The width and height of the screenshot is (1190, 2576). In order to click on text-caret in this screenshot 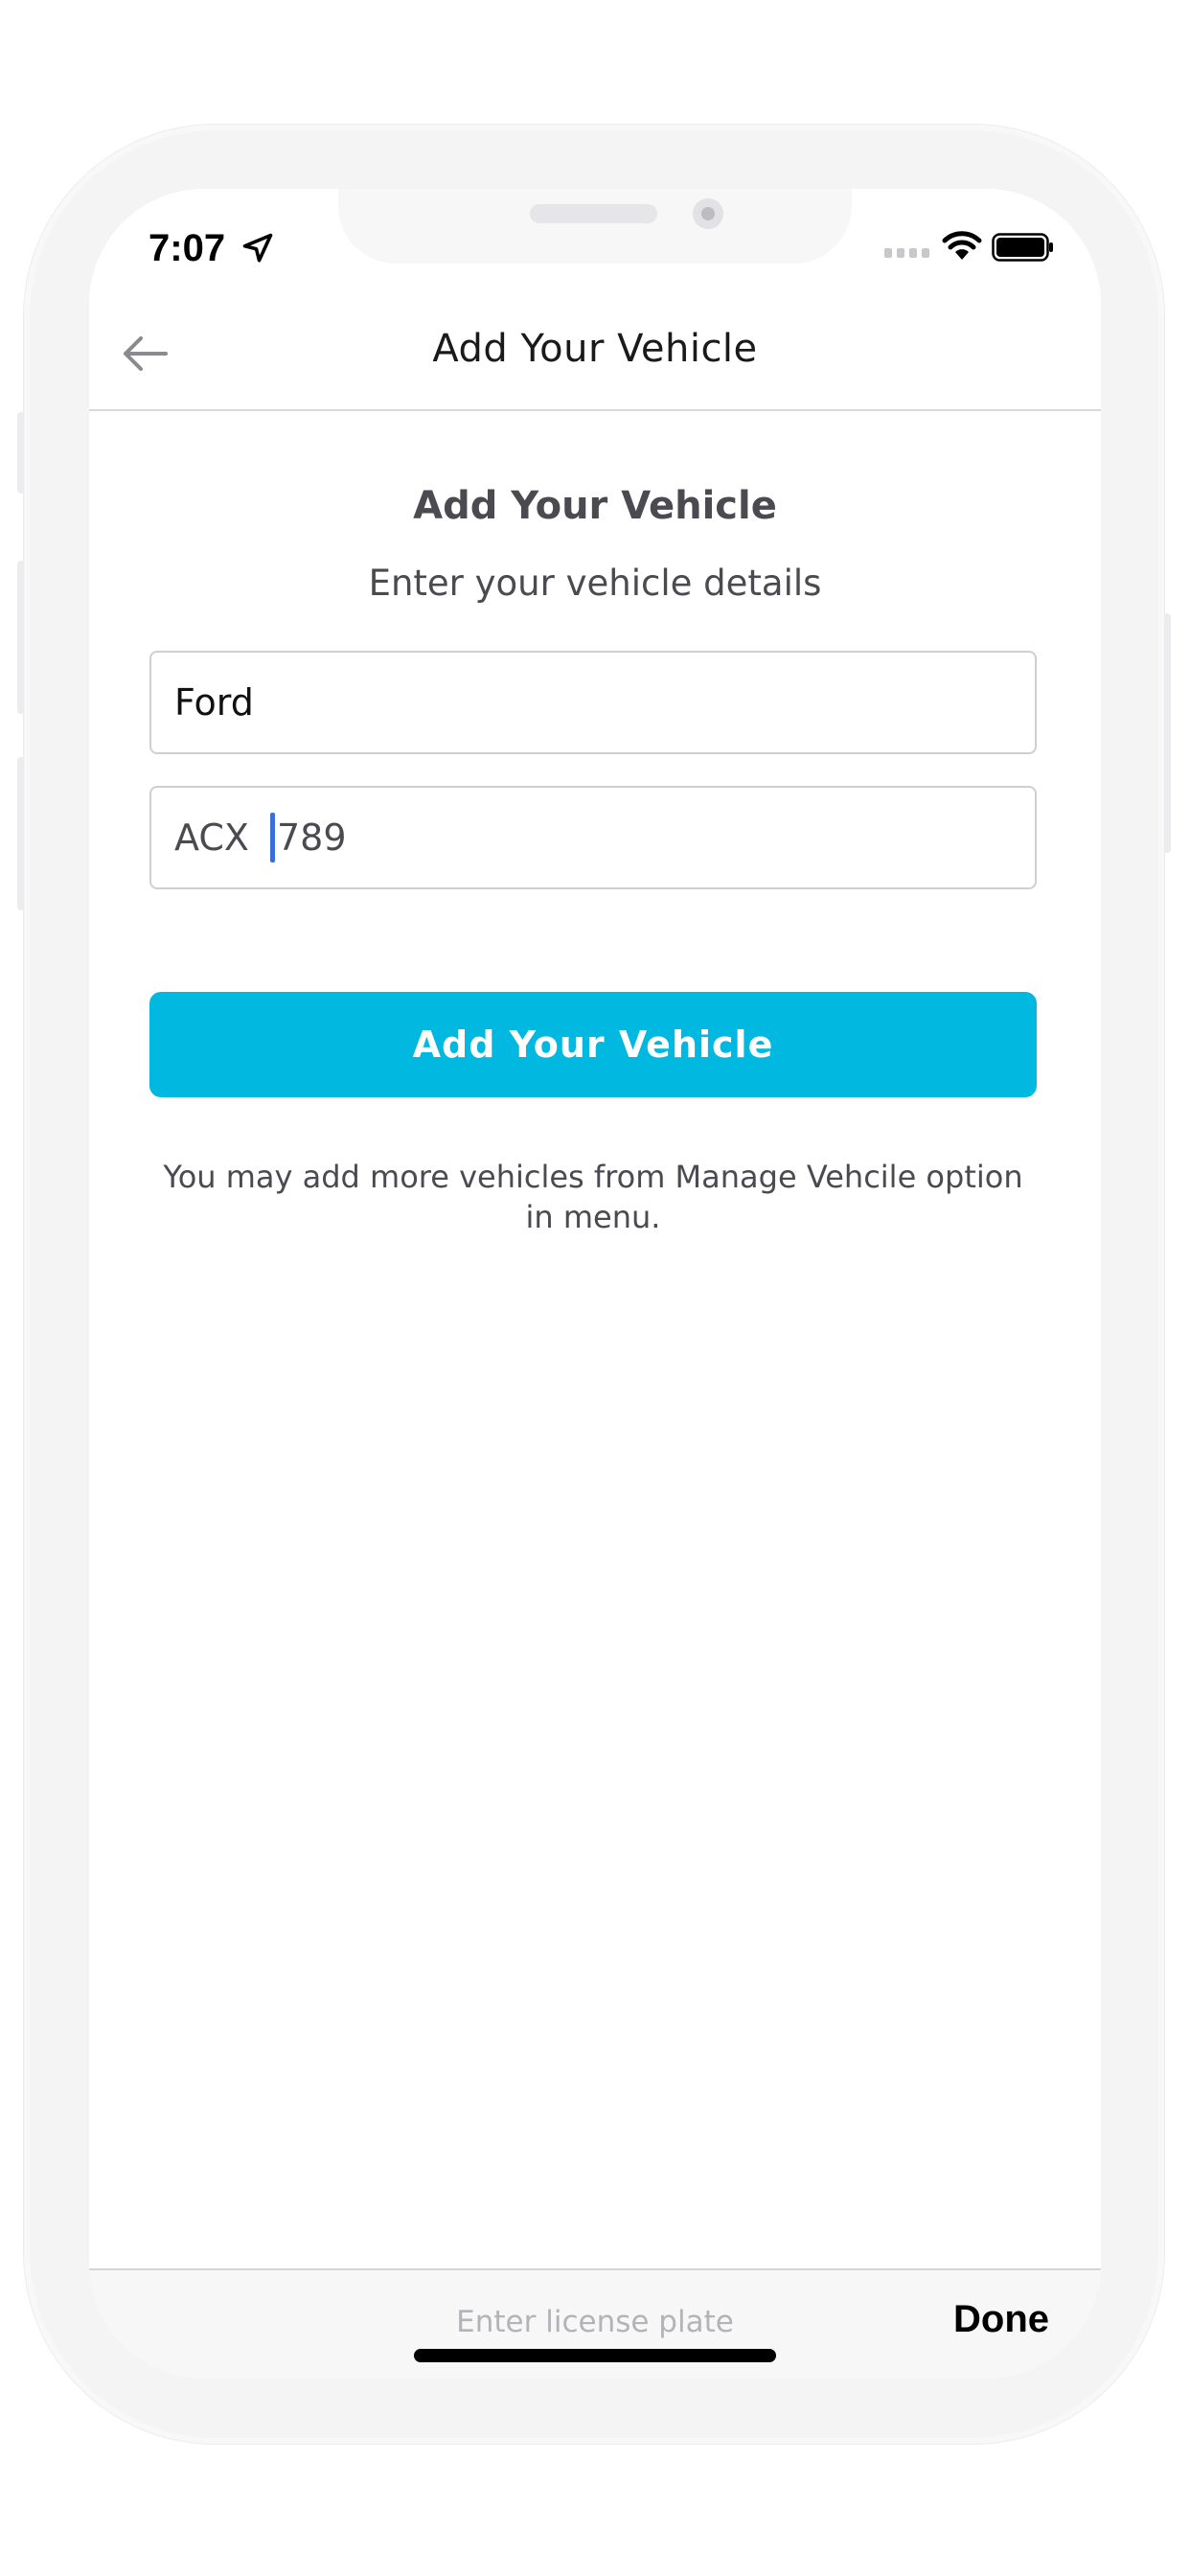, I will do `click(272, 837)`.